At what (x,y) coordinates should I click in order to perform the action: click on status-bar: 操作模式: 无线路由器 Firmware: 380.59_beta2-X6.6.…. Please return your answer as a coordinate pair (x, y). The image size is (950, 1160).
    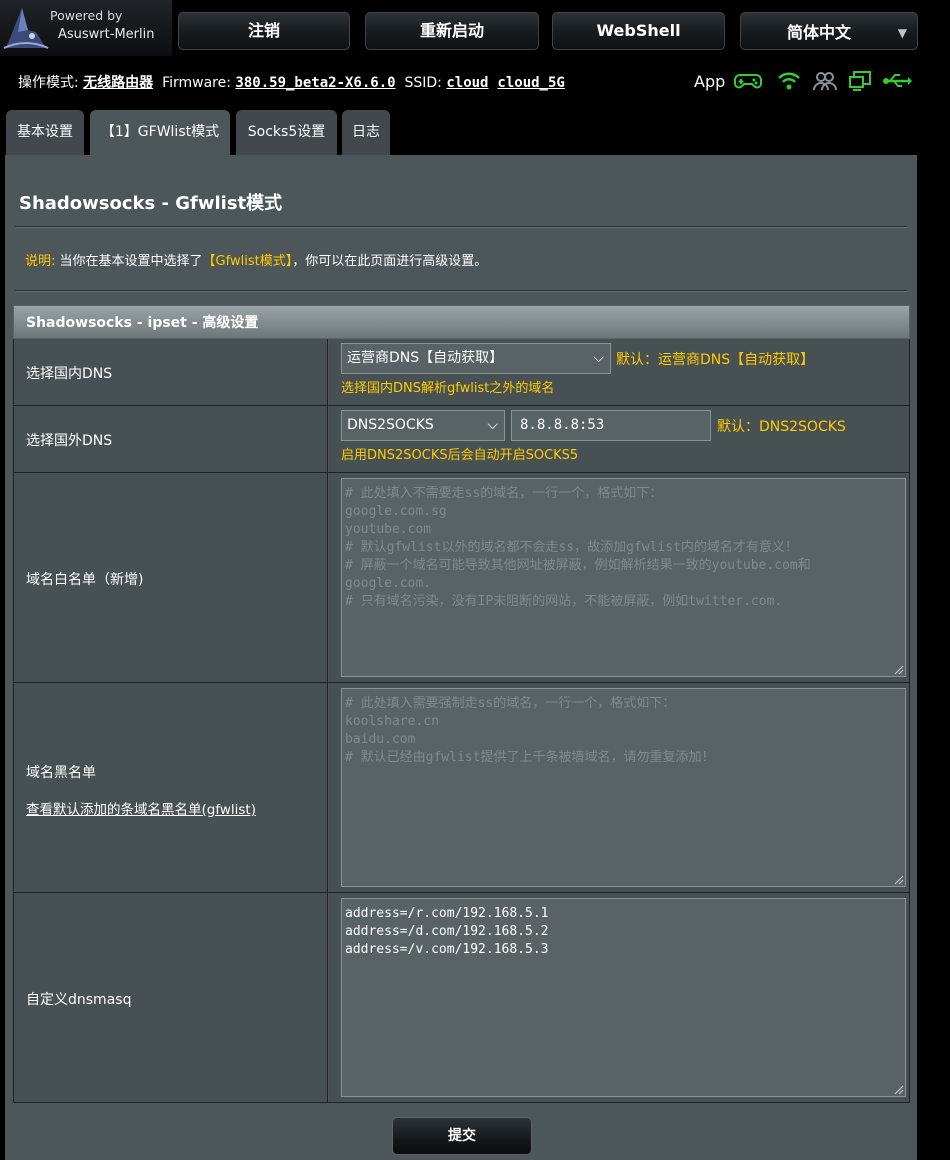
    Looking at the image, I should click on (475, 79).